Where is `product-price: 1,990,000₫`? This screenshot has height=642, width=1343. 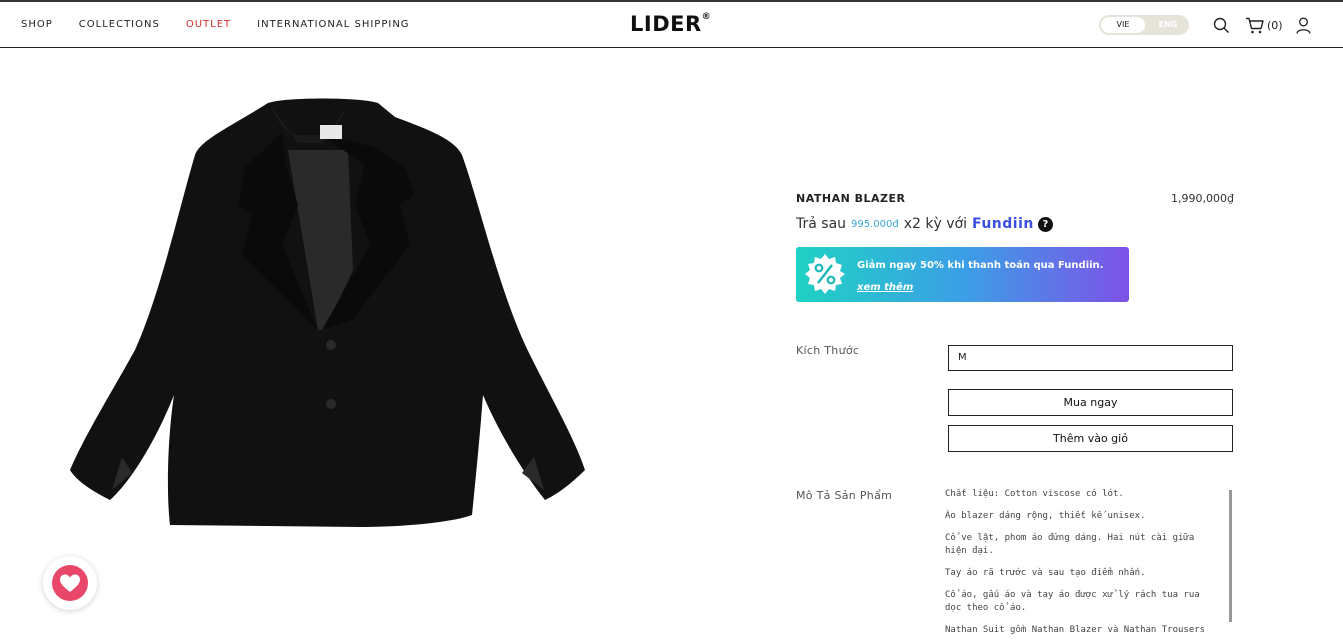 product-price: 1,990,000₫ is located at coordinates (1202, 198).